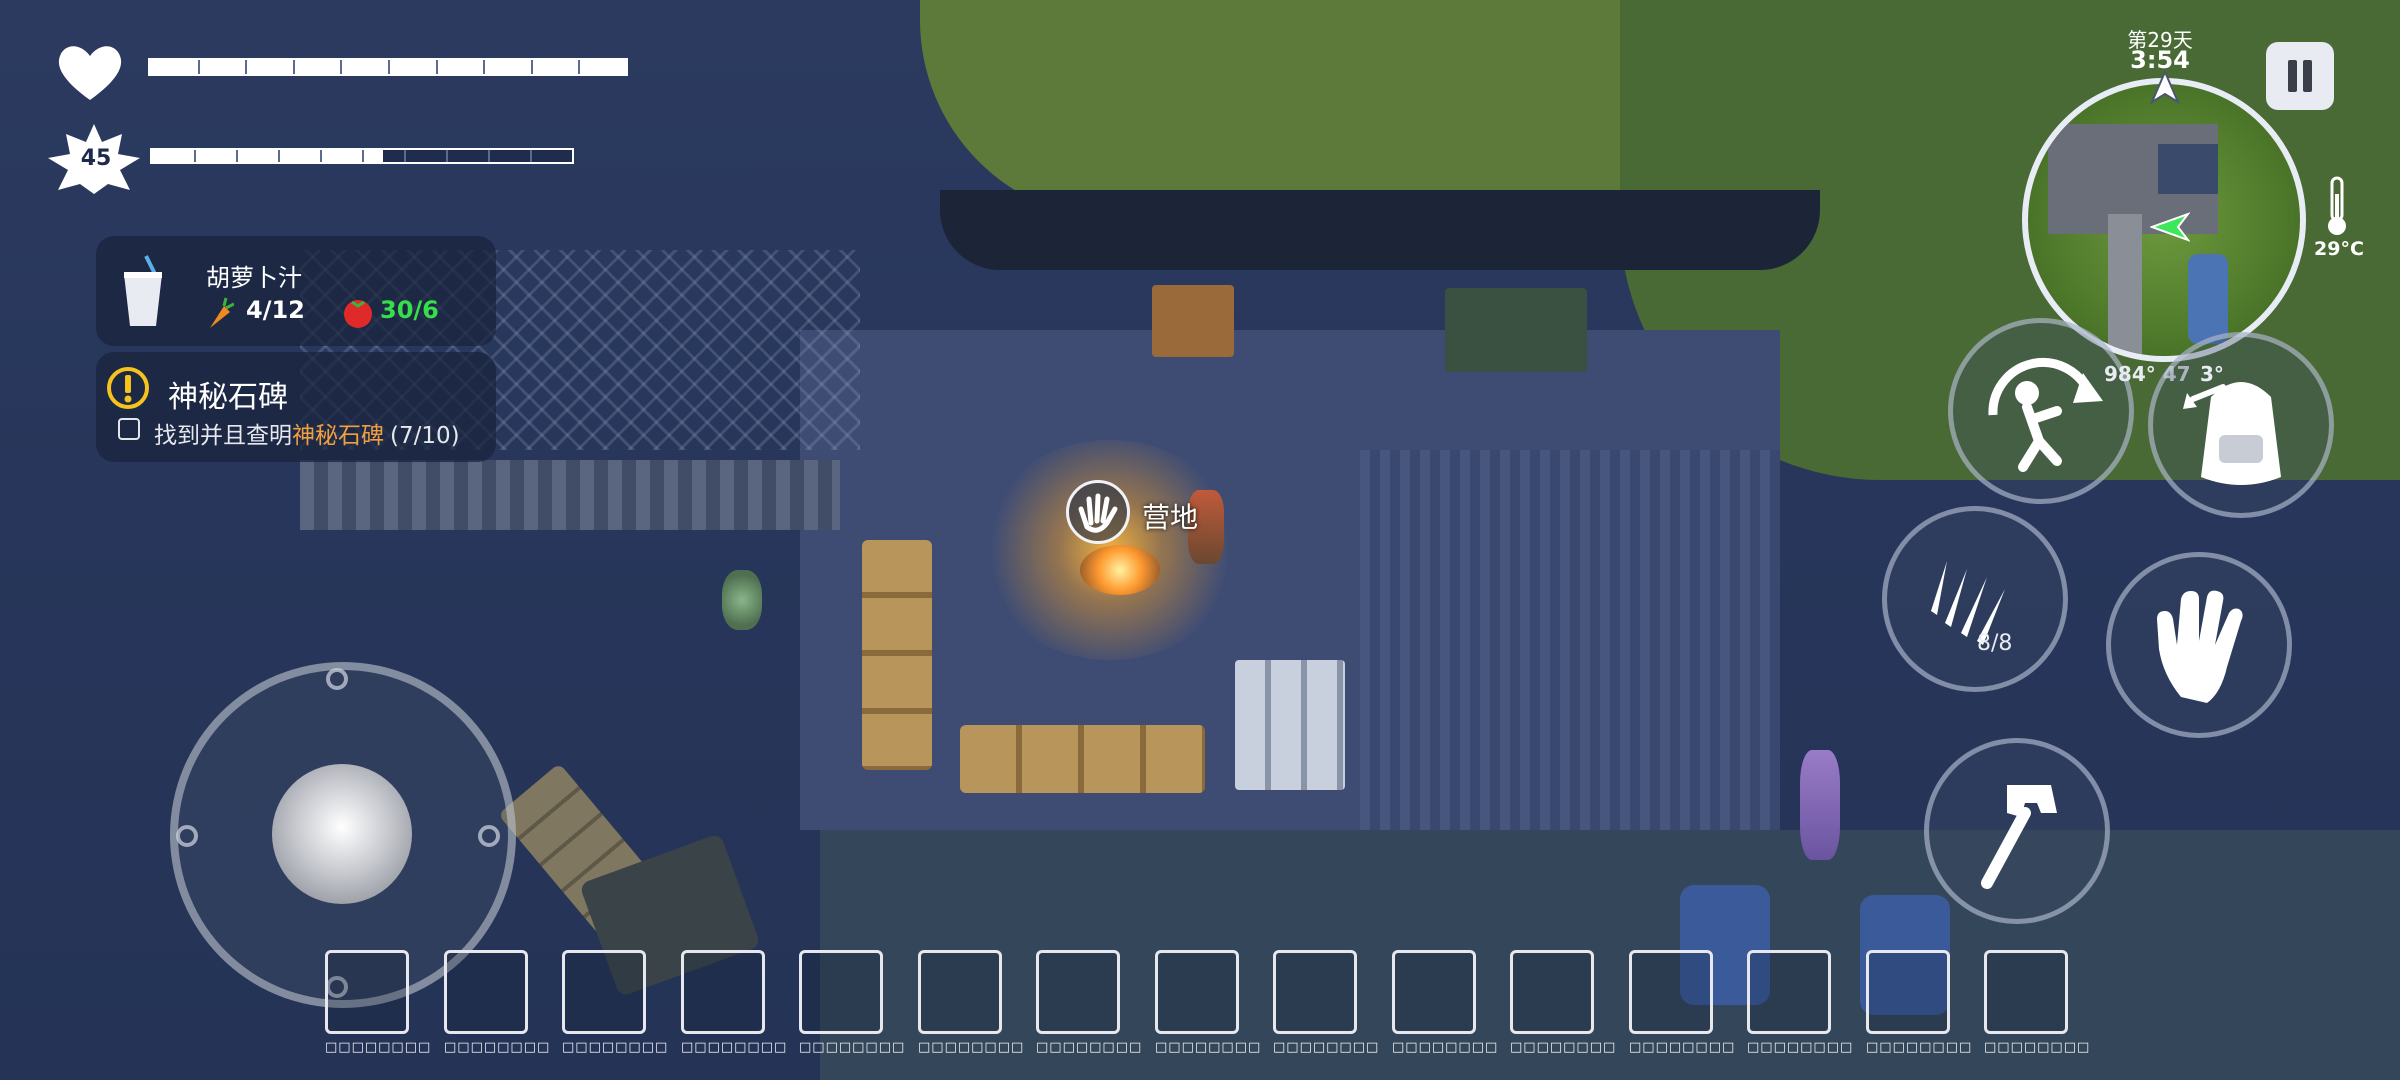 The image size is (2400, 1080). Describe the element at coordinates (267, 156) in the screenshot. I see `stamina-bar-fill` at that location.